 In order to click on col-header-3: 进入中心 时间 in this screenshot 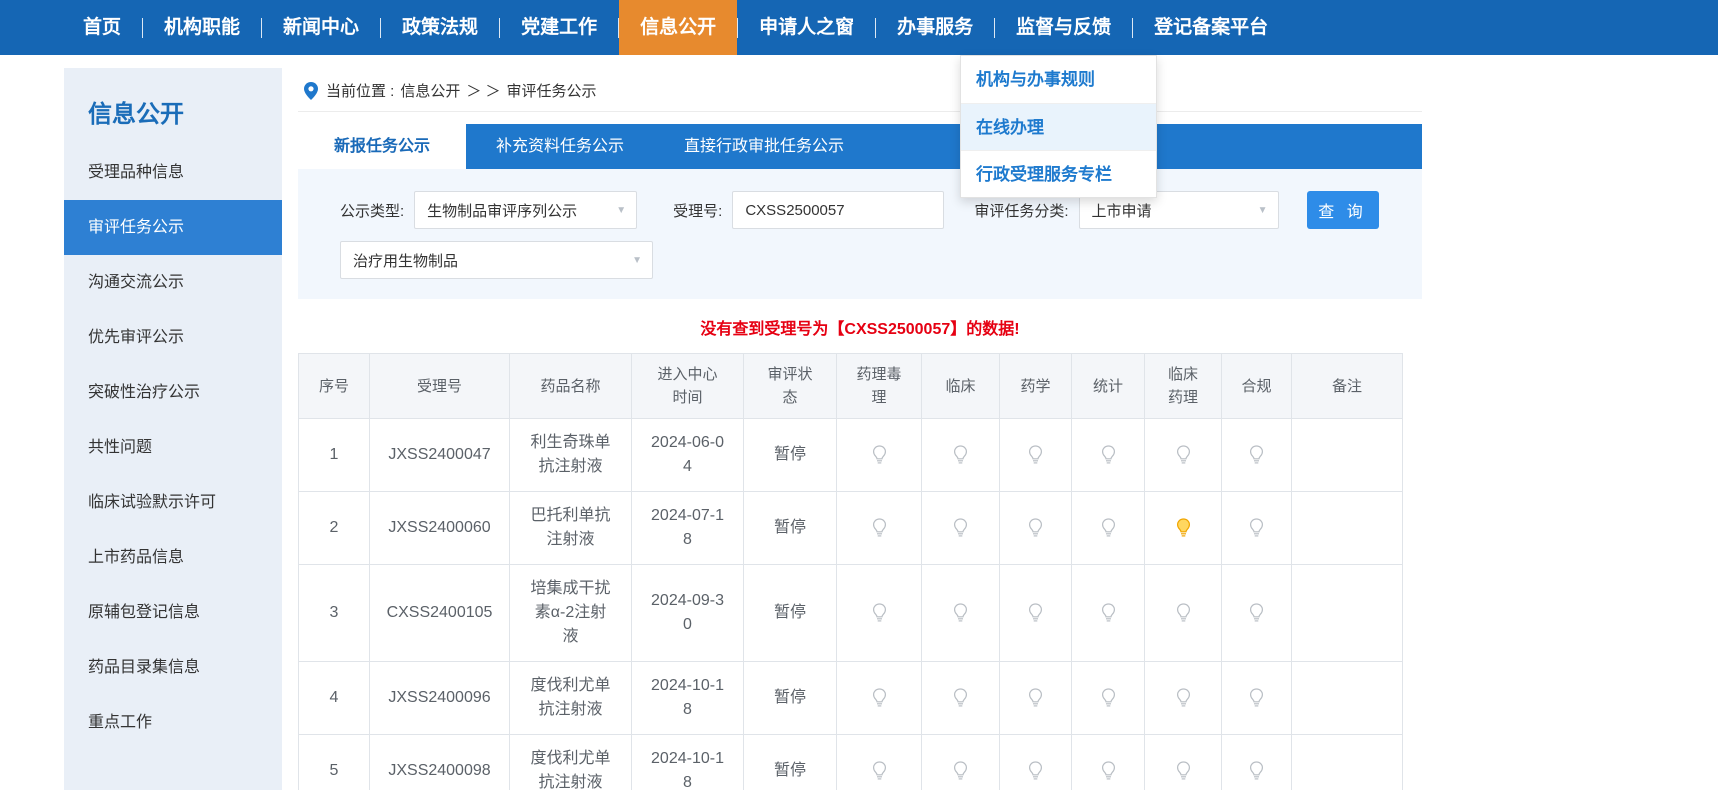, I will do `click(687, 386)`.